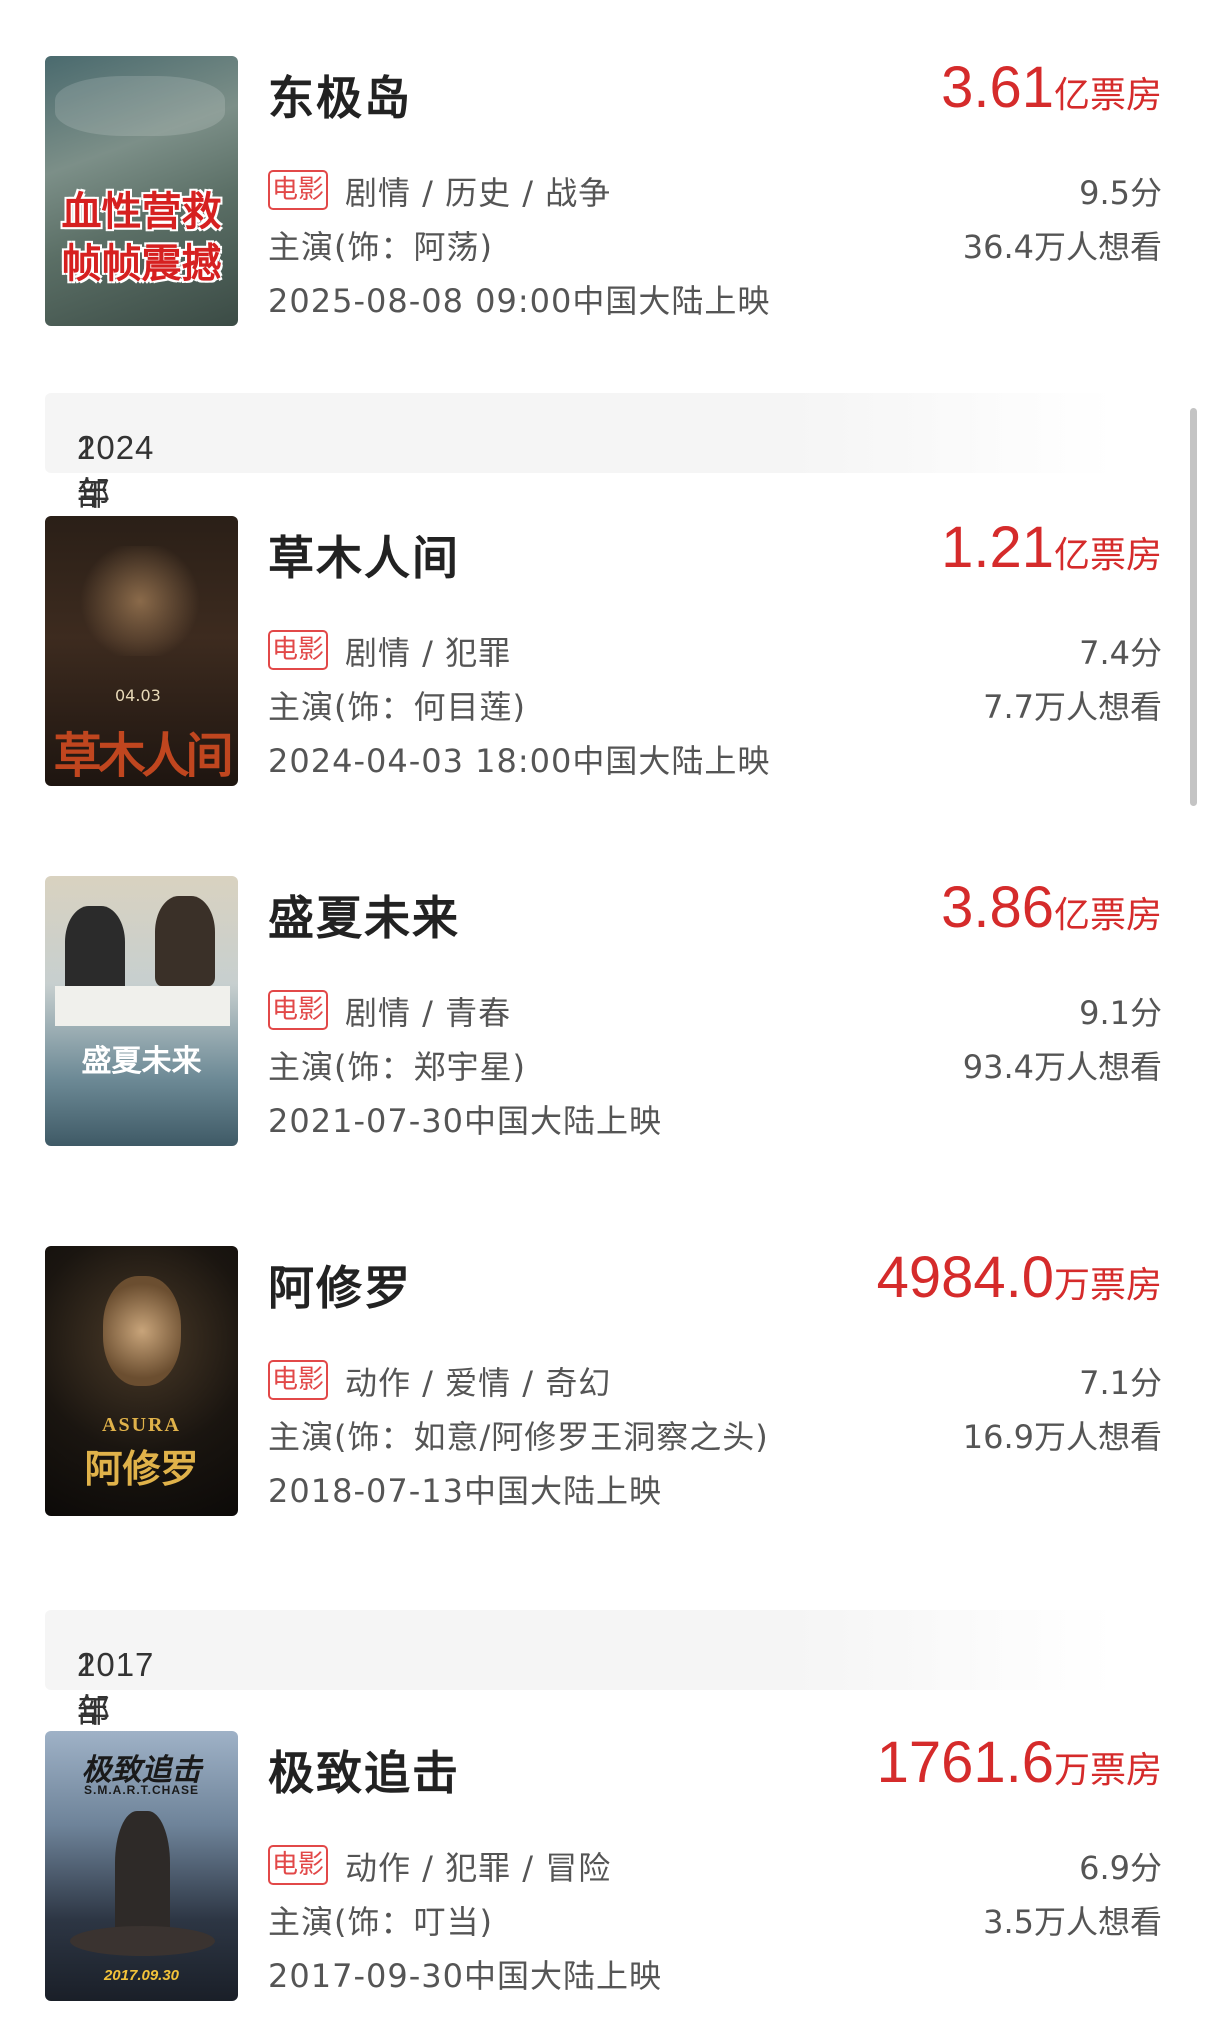 The height and width of the screenshot is (2030, 1206). I want to click on movie-title: 草木人间, so click(364, 555).